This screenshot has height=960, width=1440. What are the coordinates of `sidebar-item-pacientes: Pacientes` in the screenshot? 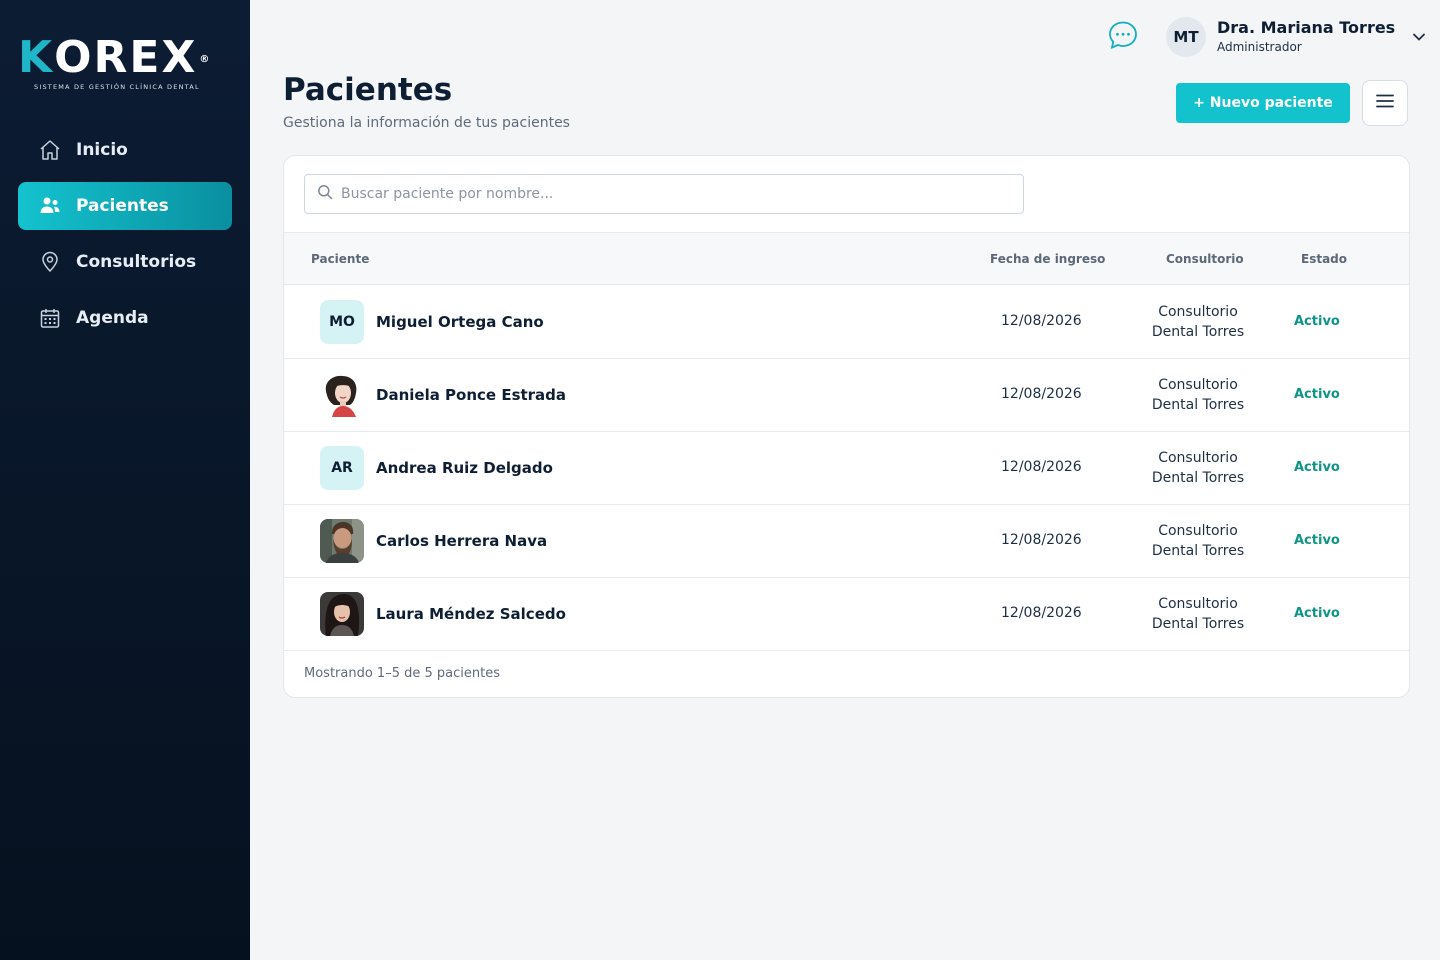 It's located at (125, 206).